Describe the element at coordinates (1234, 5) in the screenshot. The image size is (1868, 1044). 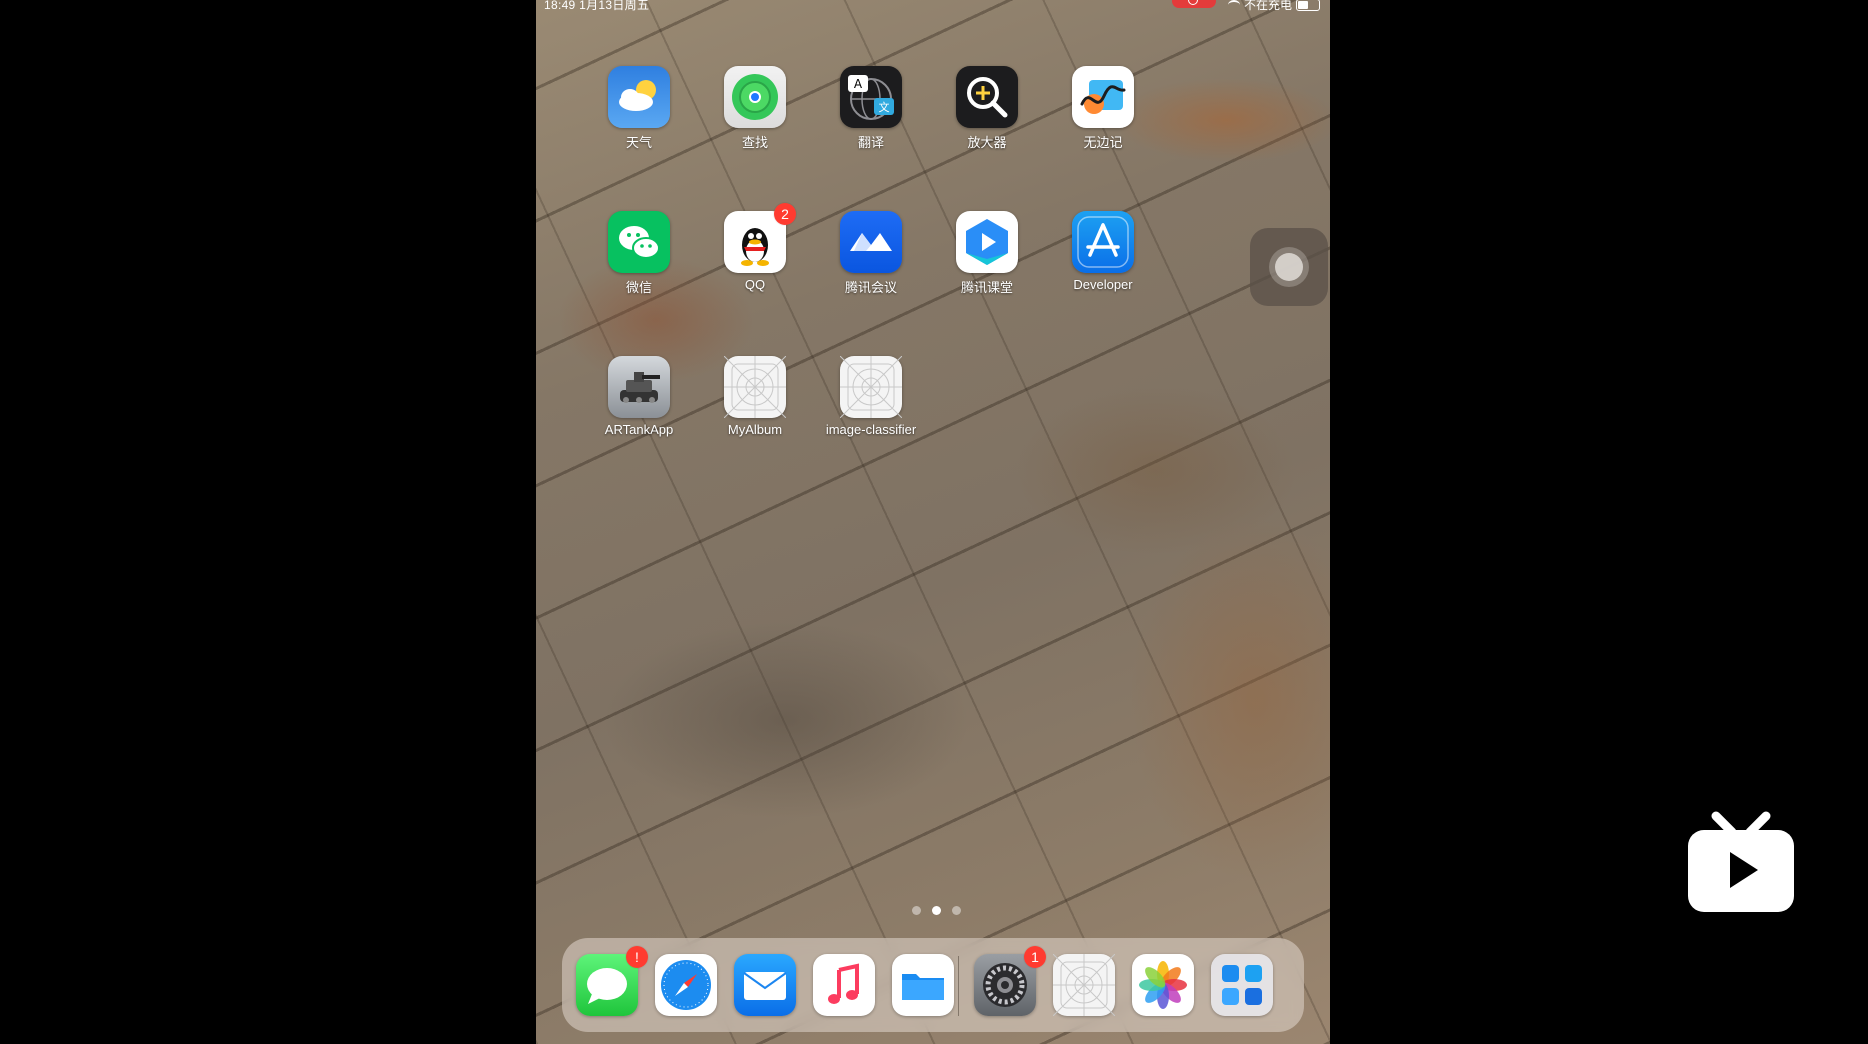
I see `wifi-icon` at that location.